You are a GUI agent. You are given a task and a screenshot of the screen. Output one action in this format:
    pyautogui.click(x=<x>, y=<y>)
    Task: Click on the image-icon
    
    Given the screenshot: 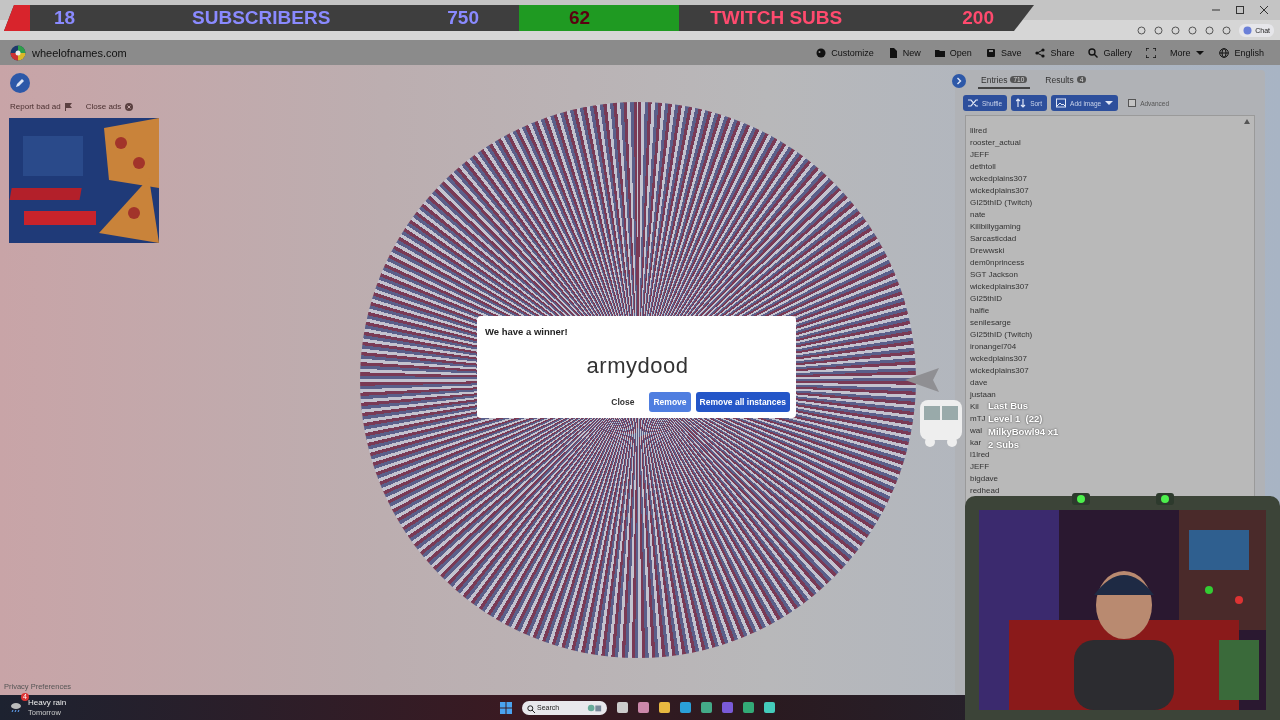 What is the action you would take?
    pyautogui.click(x=1061, y=103)
    